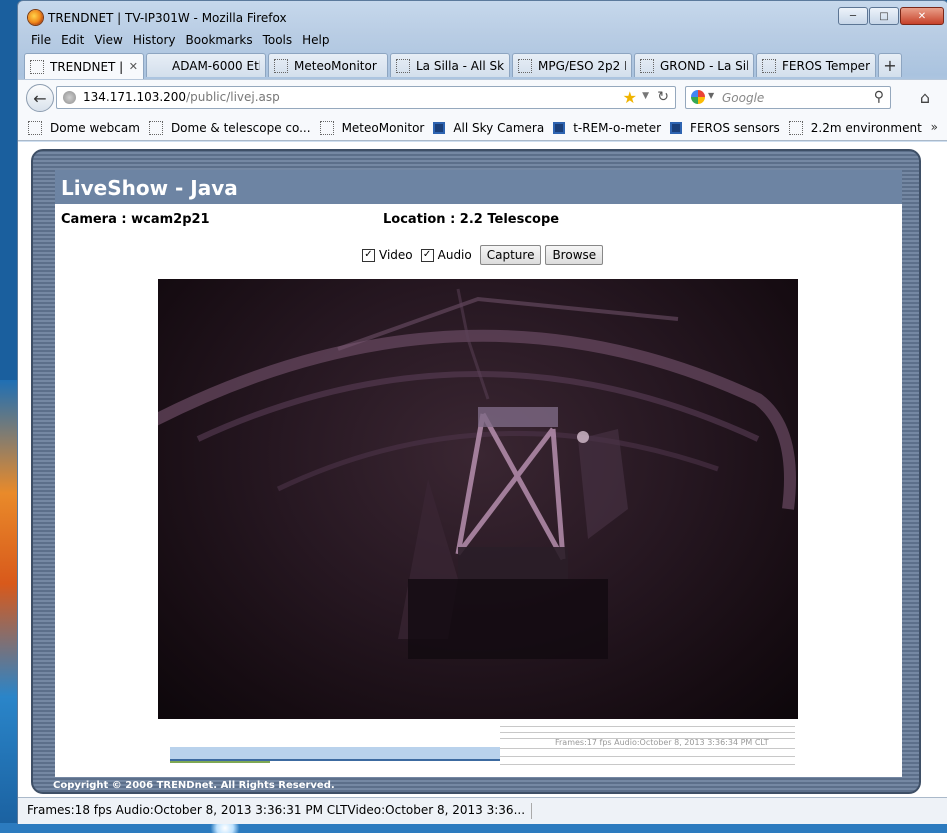  What do you see at coordinates (853, 16) in the screenshot?
I see `minimize-button: ─` at bounding box center [853, 16].